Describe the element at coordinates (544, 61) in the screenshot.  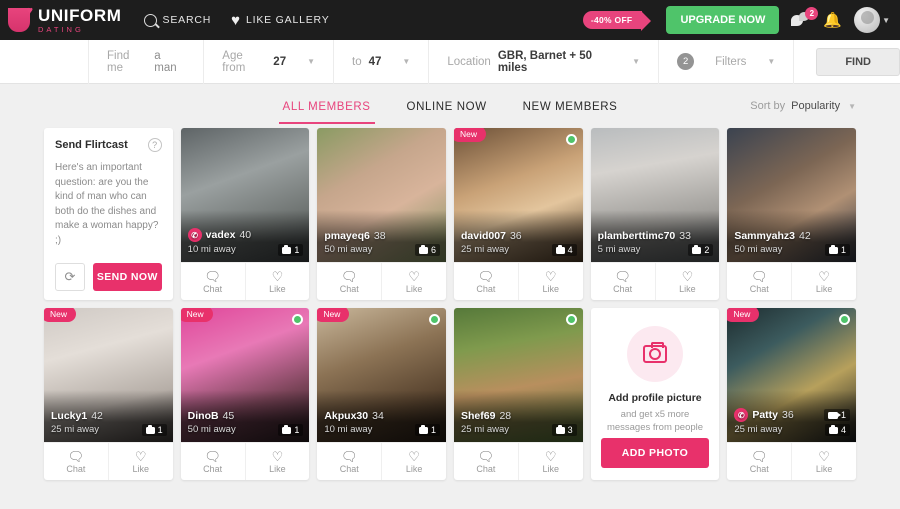
I see `location-field: Location GBR, Barnet + 50 miles ▼` at that location.